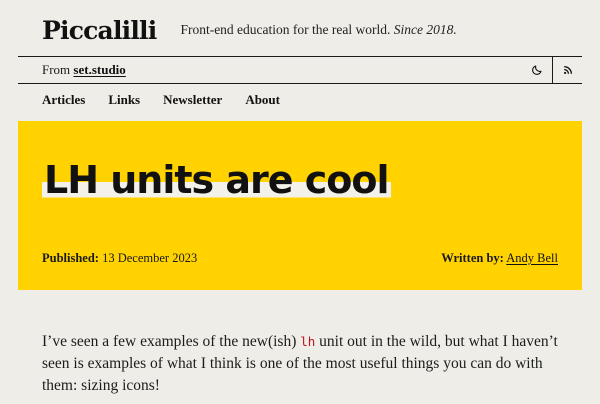  Describe the element at coordinates (150, 258) in the screenshot. I see `published-date: 13 December 2023` at that location.